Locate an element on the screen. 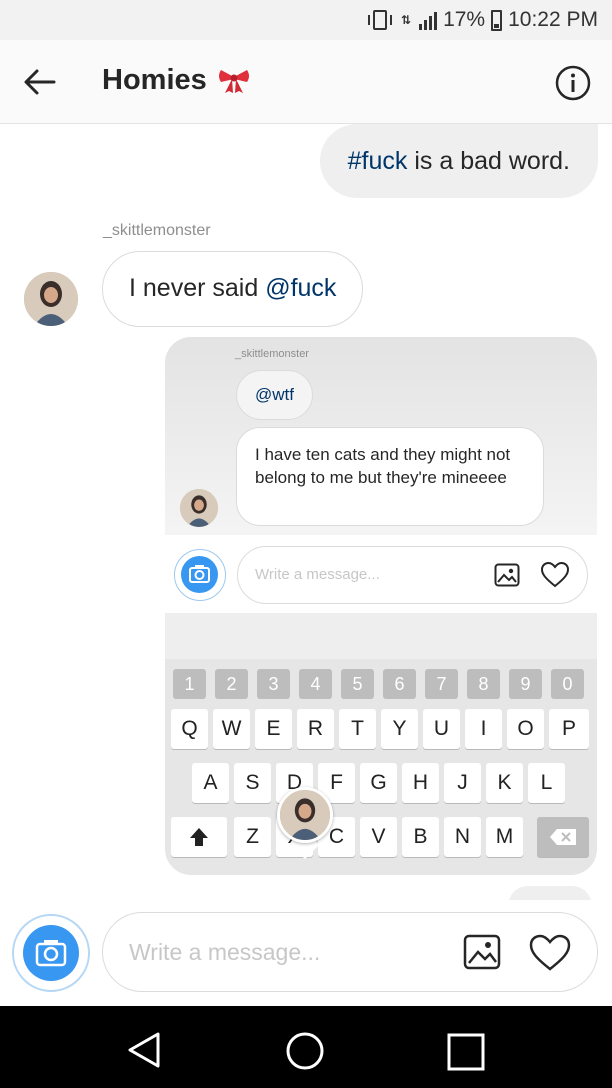 This screenshot has height=1088, width=612. key-y: Y is located at coordinates (399, 729).